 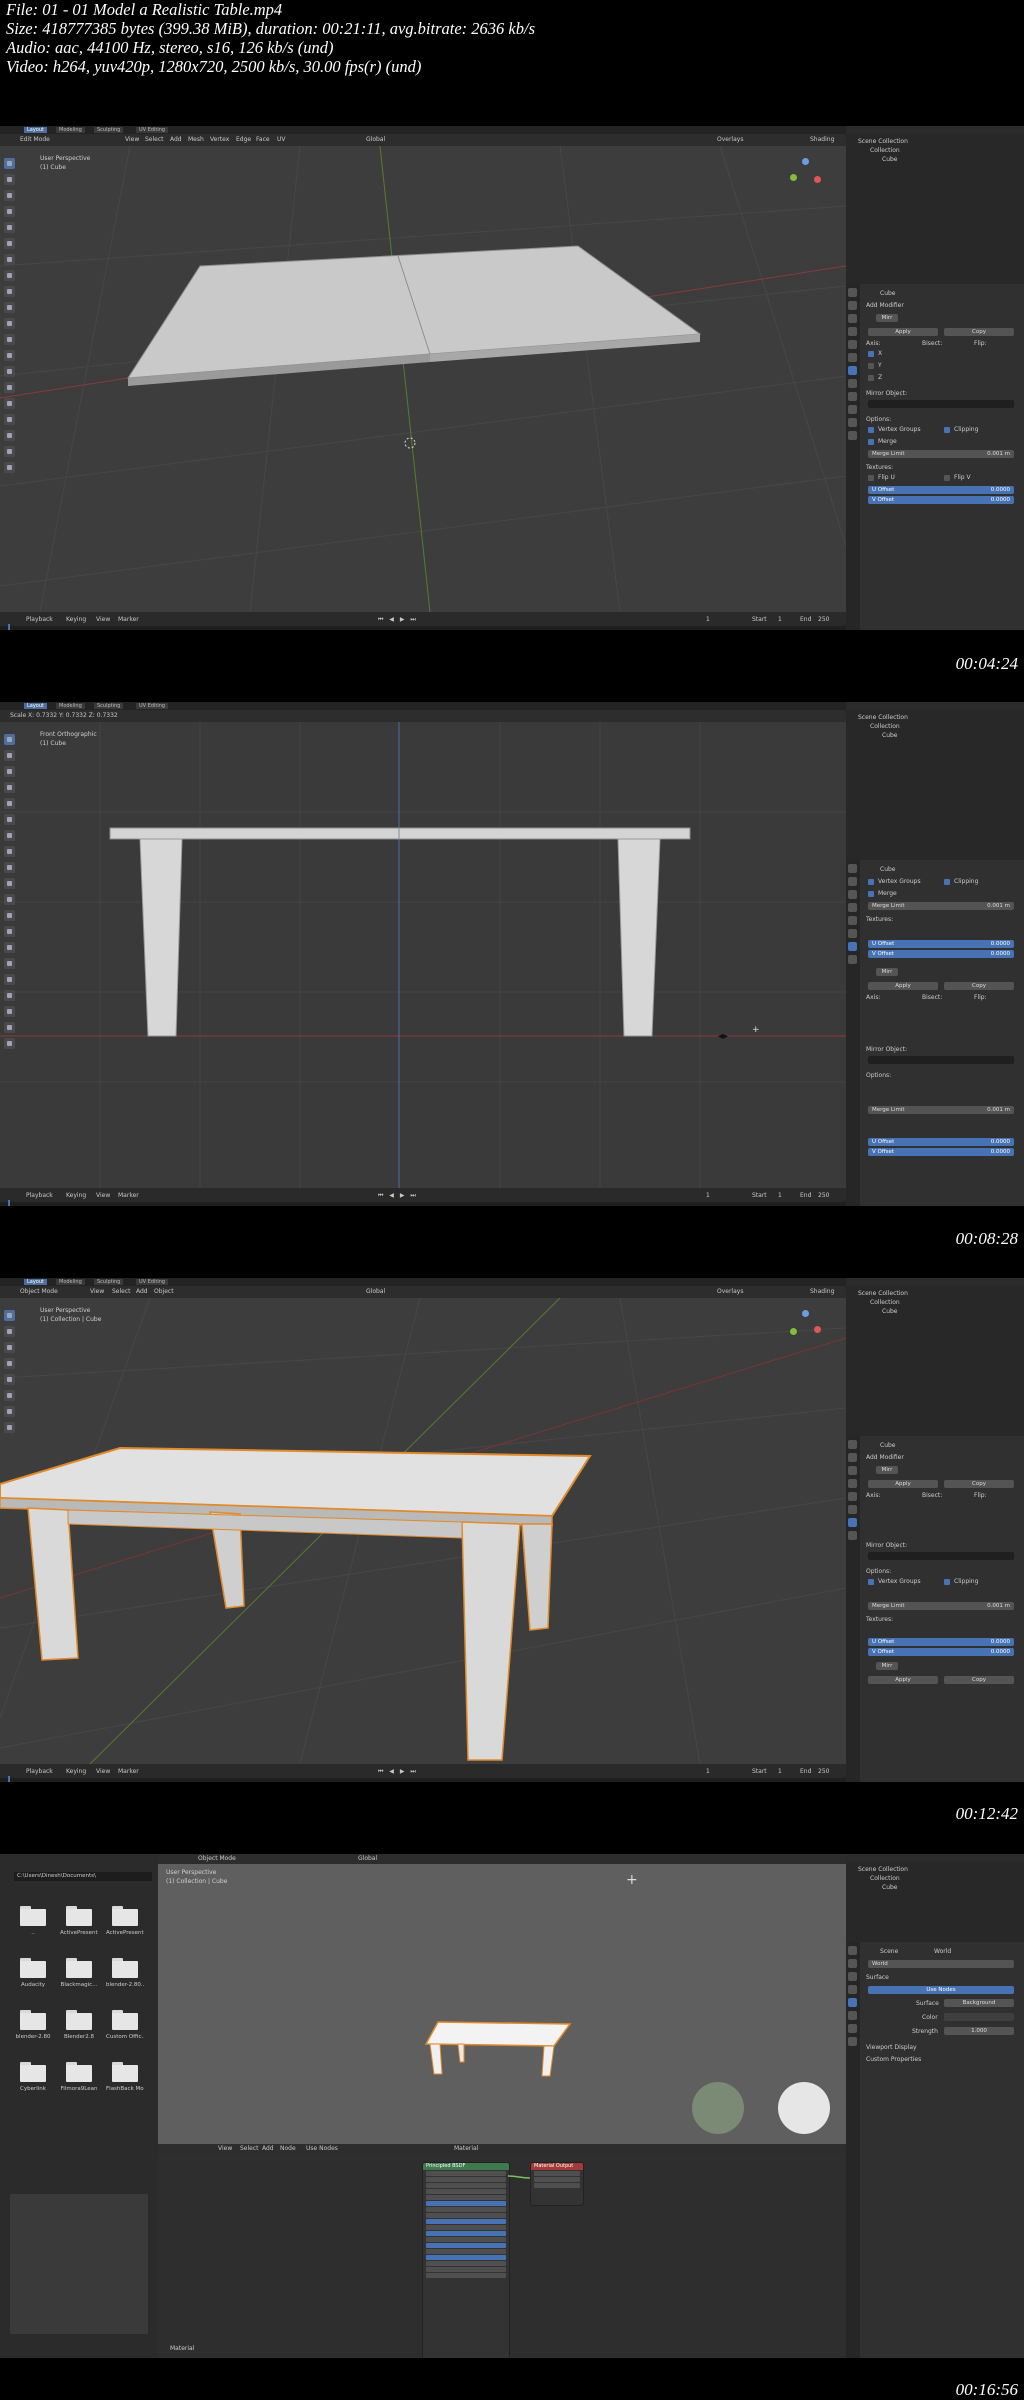 What do you see at coordinates (852, 292) in the screenshot?
I see `tool-tab-icon` at bounding box center [852, 292].